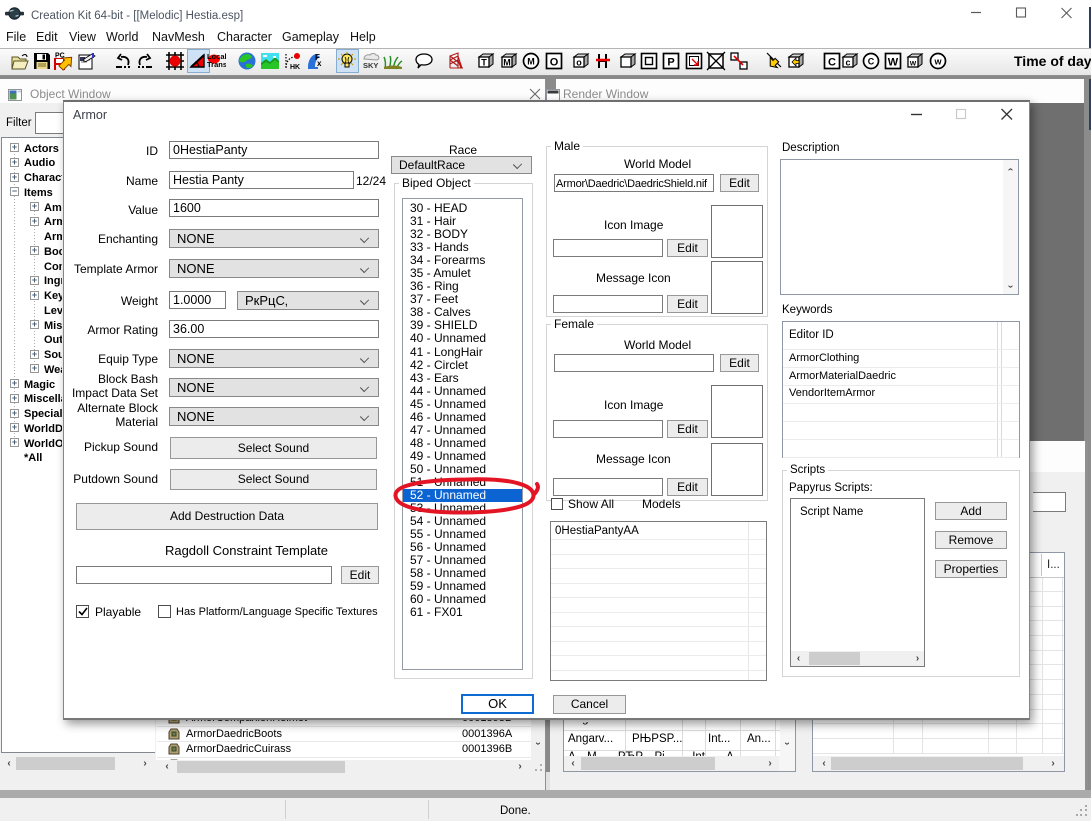 This screenshot has height=821, width=1091. Describe the element at coordinates (579, 63) in the screenshot. I see `svg-text: o` at that location.